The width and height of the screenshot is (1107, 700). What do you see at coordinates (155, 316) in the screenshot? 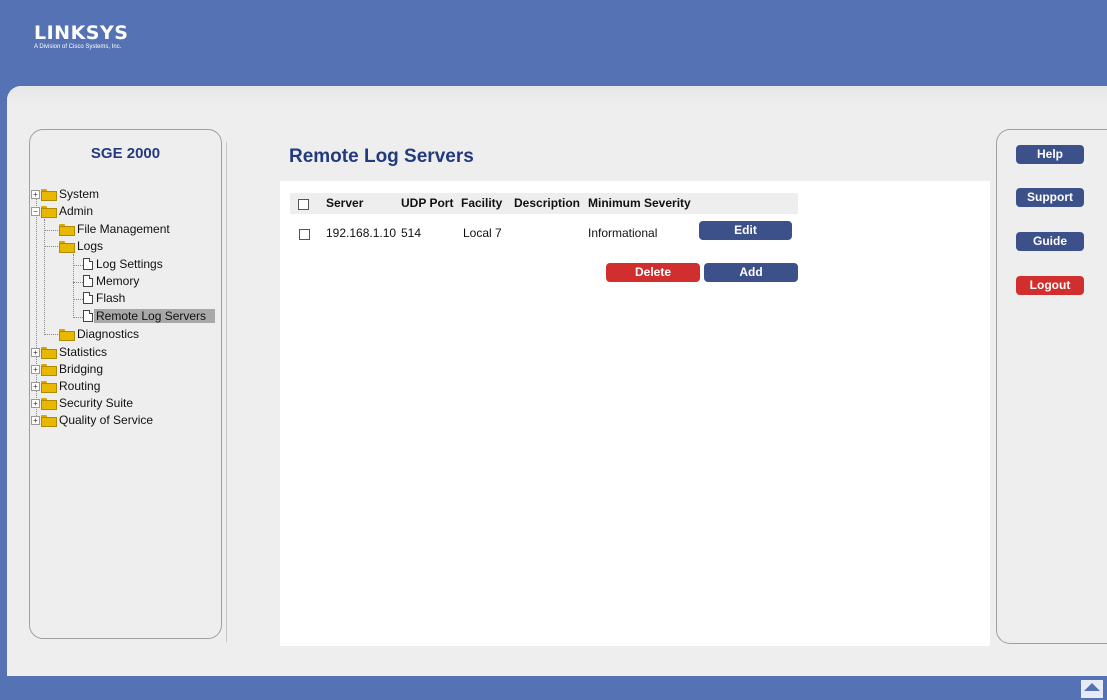
I see `nav-item-label: Remote Log Servers` at bounding box center [155, 316].